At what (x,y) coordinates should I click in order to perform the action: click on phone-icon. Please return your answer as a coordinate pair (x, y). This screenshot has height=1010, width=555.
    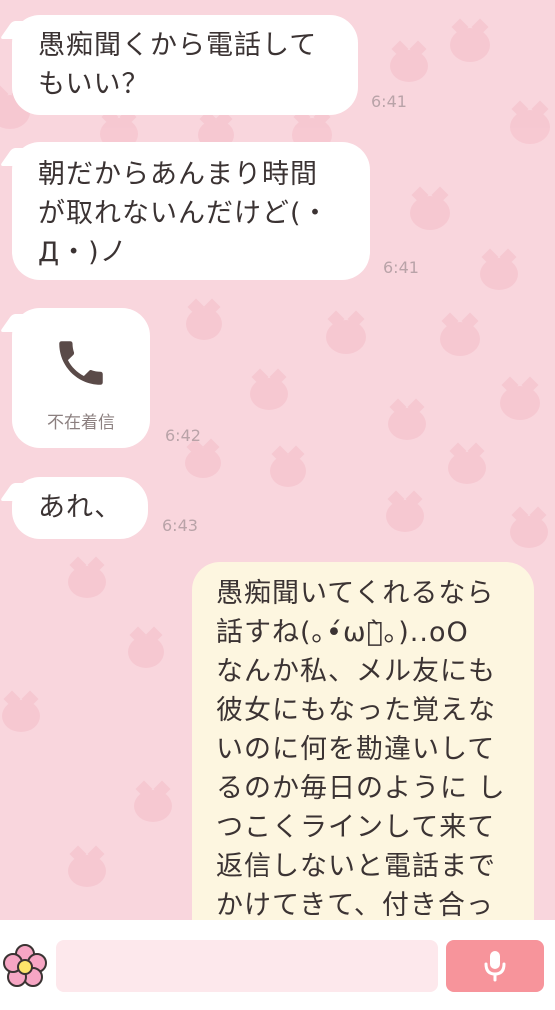
    Looking at the image, I should click on (81, 363).